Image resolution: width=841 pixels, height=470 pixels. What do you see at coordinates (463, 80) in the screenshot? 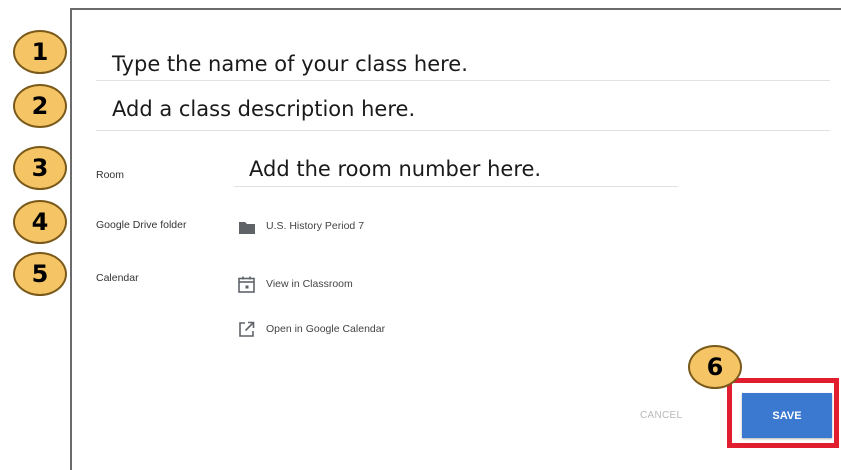
I see `class-name-underline` at bounding box center [463, 80].